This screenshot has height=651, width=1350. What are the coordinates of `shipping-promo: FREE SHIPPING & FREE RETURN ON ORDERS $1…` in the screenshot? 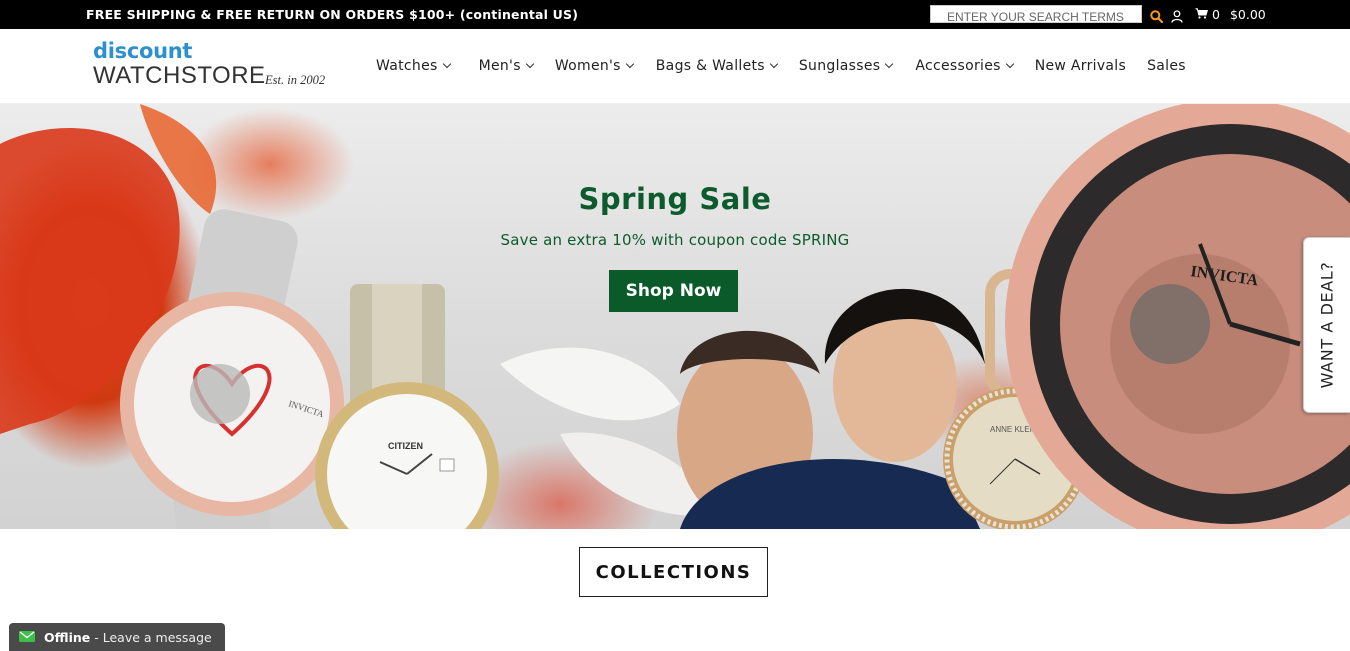 It's located at (332, 14).